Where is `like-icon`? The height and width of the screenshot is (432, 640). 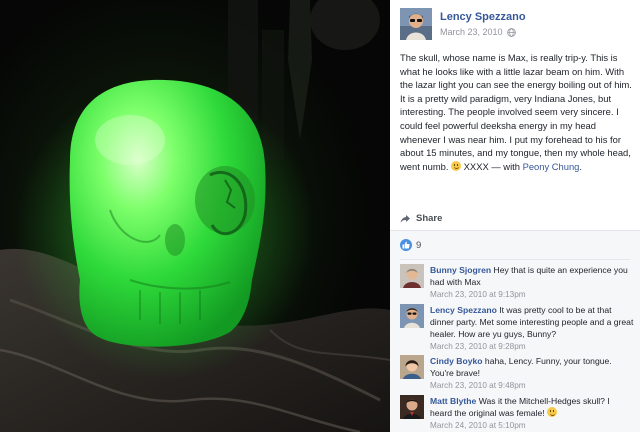
like-icon is located at coordinates (406, 245).